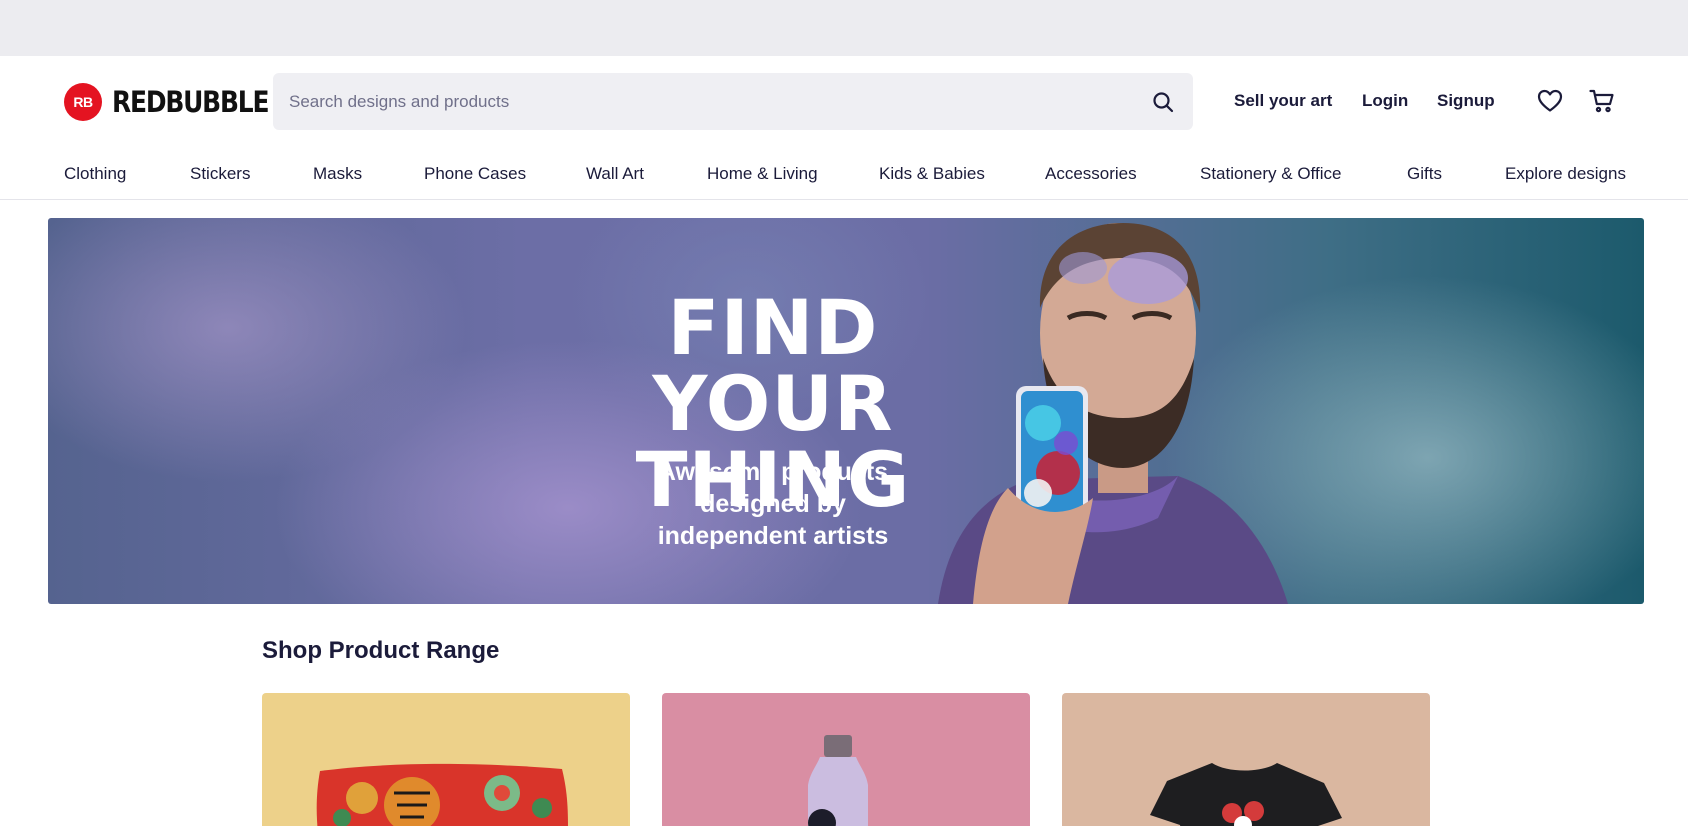 The height and width of the screenshot is (826, 1688). I want to click on nav-item-gifts: Gifts, so click(1424, 174).